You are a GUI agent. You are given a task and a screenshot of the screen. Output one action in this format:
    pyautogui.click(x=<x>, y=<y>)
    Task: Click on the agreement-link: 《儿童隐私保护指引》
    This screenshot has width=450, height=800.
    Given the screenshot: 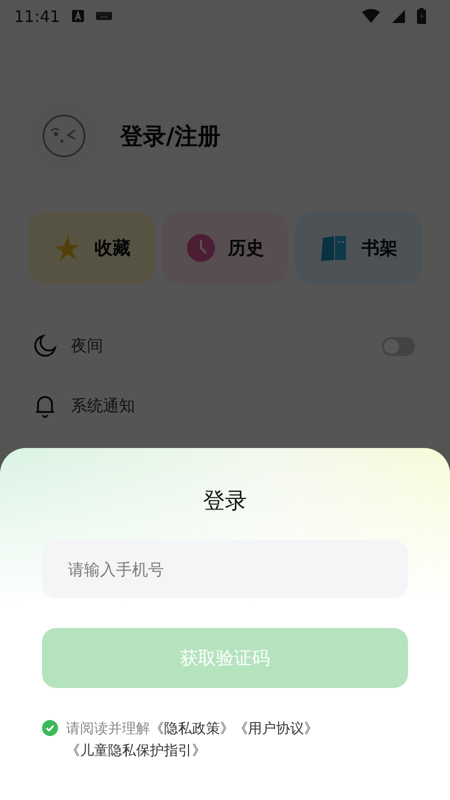 What is the action you would take?
    pyautogui.click(x=136, y=751)
    